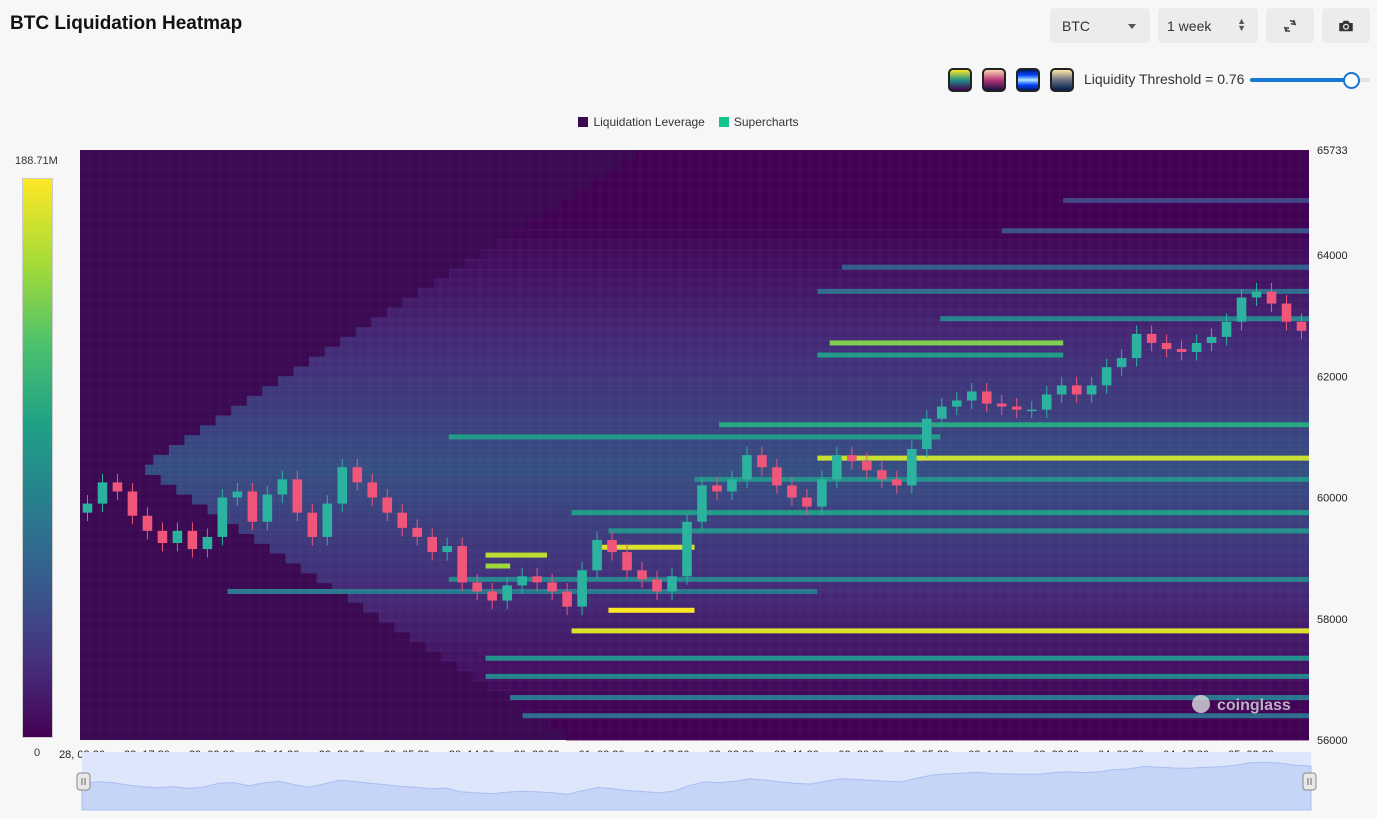 Image resolution: width=1377 pixels, height=819 pixels. I want to click on chart-legend: Liquidation Leverage Supercharts, so click(688, 122).